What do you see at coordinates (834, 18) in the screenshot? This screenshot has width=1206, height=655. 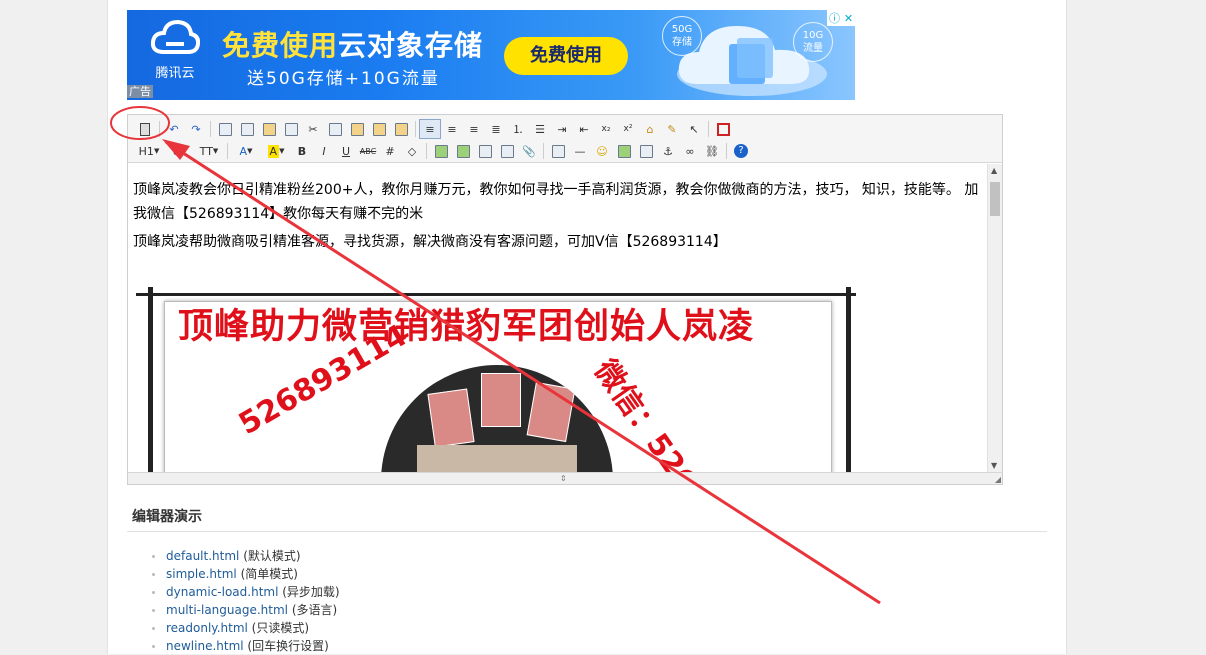 I see `ad-info-icon: ⓘ` at bounding box center [834, 18].